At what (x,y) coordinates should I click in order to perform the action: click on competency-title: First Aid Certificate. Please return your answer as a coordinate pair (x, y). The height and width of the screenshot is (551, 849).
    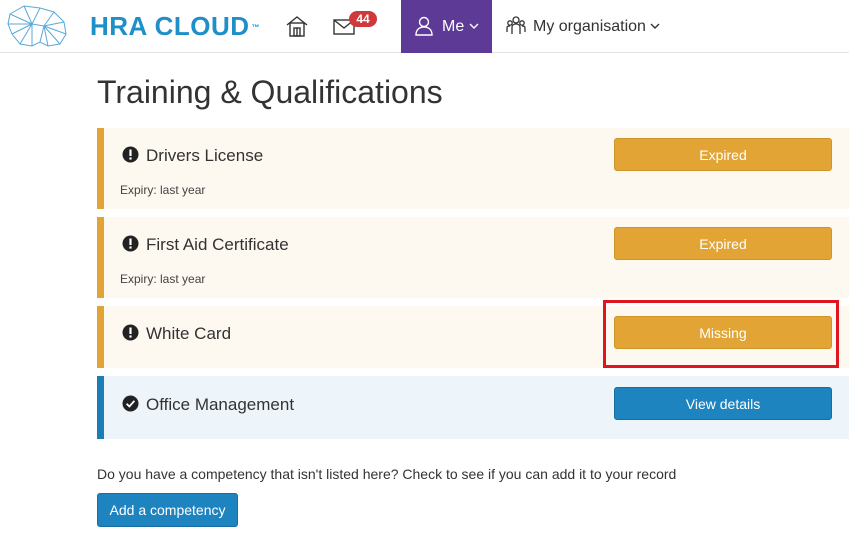
    Looking at the image, I should click on (217, 244).